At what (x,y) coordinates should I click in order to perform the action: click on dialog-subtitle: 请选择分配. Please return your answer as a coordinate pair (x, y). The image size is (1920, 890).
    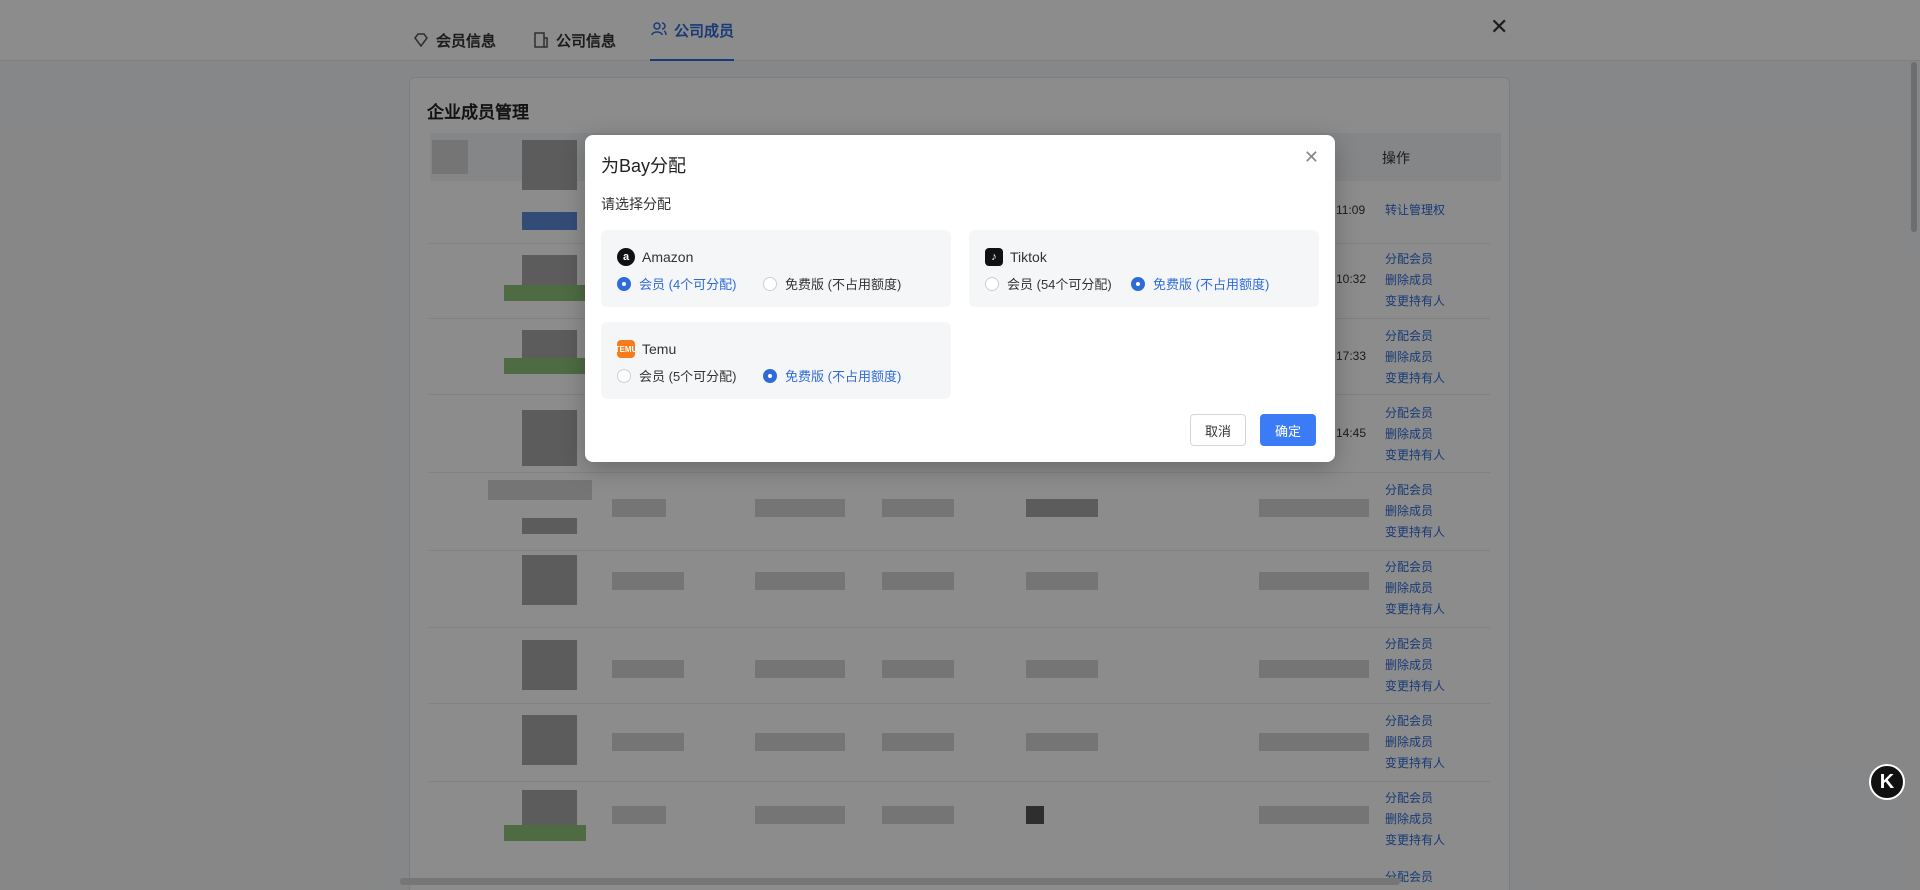
    Looking at the image, I should click on (636, 204).